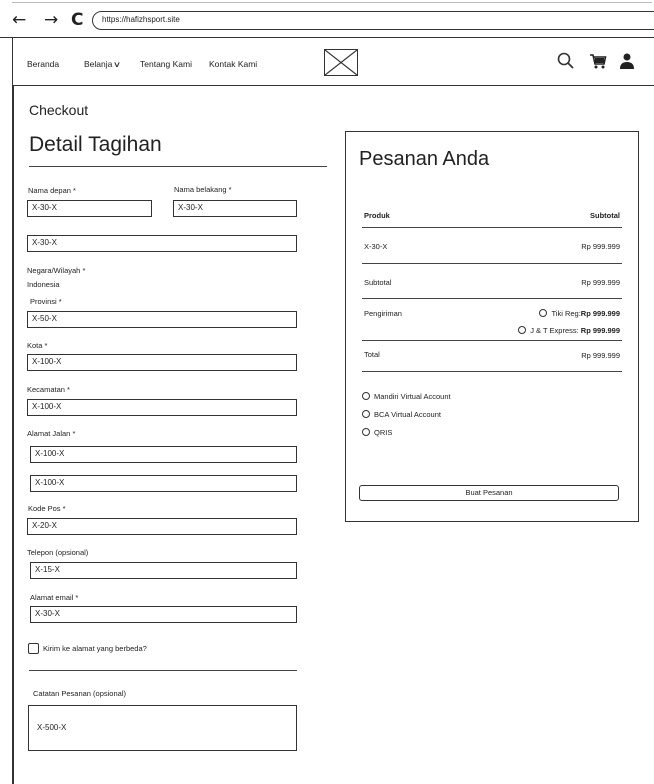  What do you see at coordinates (332, 2) in the screenshot?
I see `tab-strip-line` at bounding box center [332, 2].